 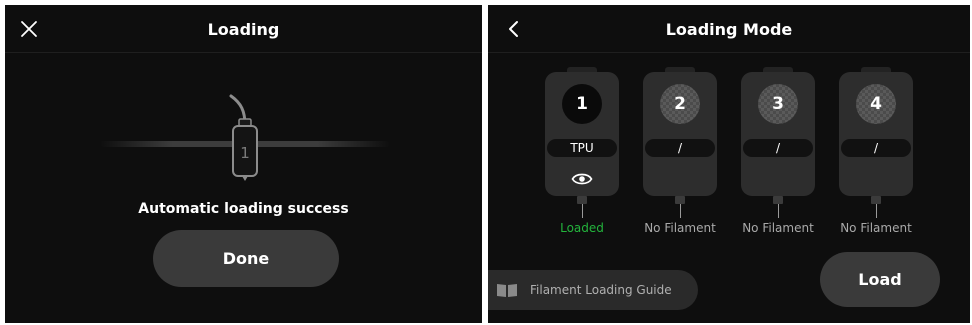 What do you see at coordinates (680, 131) in the screenshot?
I see `filament-slot-2: 2 /` at bounding box center [680, 131].